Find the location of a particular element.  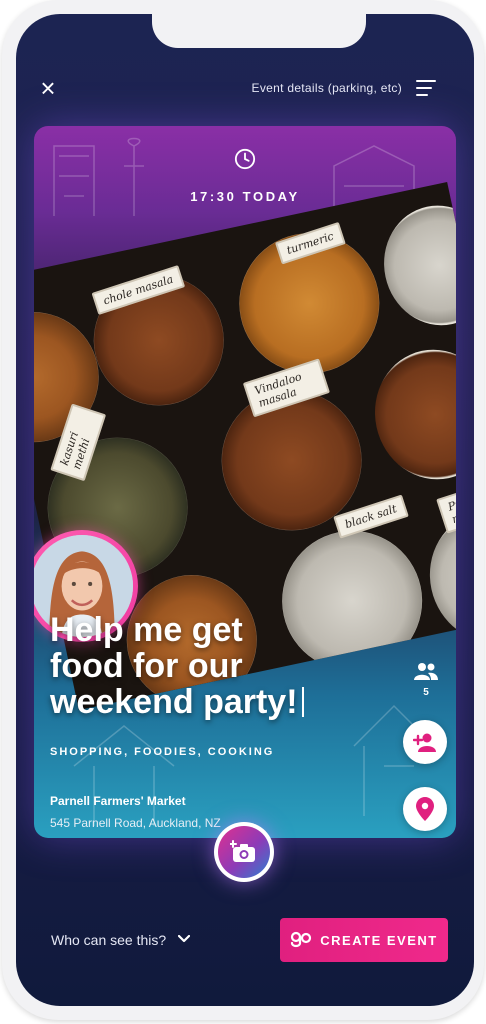

spice-label: Puffed rice is located at coordinates (446, 507).